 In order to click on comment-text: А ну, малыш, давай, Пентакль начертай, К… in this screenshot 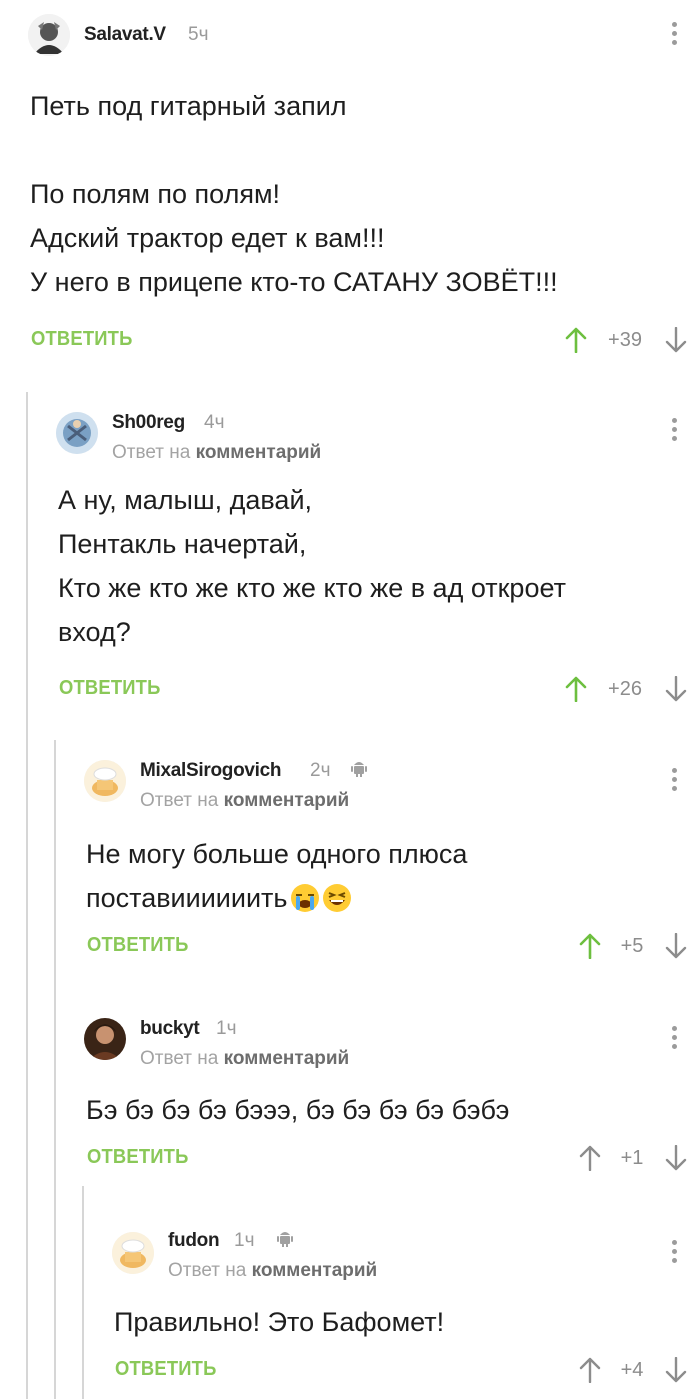, I will do `click(312, 566)`.